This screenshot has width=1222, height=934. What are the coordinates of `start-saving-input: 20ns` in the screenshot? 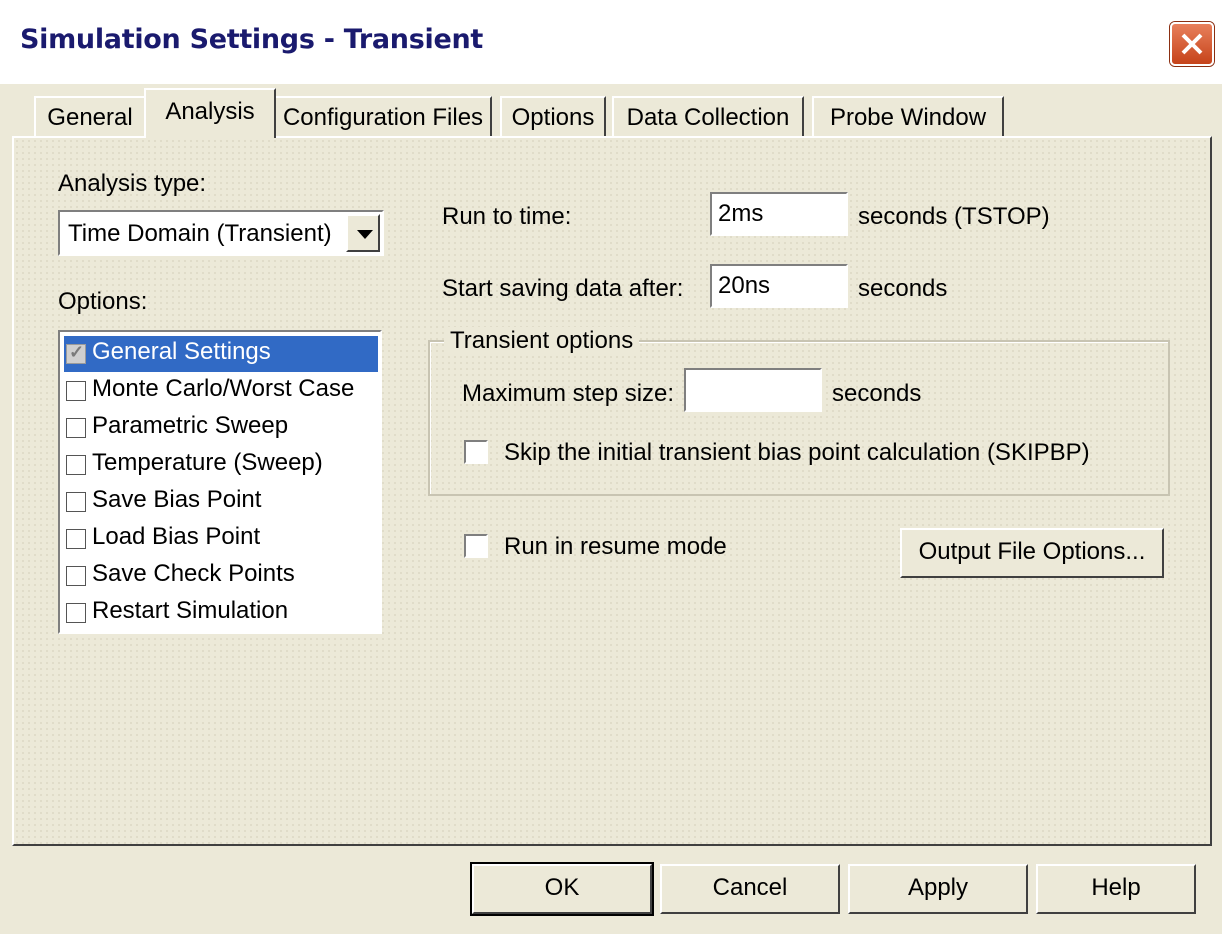 It's located at (779, 286).